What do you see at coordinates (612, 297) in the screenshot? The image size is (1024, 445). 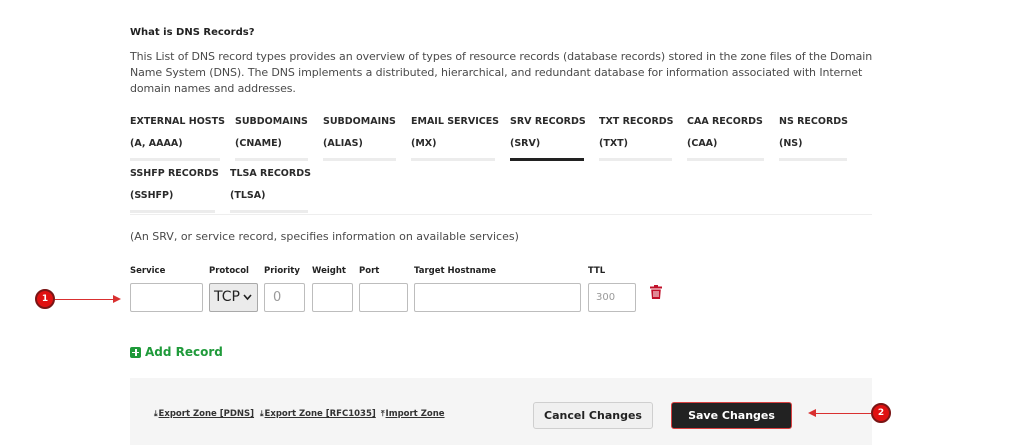 I see `ttl-input: 300` at bounding box center [612, 297].